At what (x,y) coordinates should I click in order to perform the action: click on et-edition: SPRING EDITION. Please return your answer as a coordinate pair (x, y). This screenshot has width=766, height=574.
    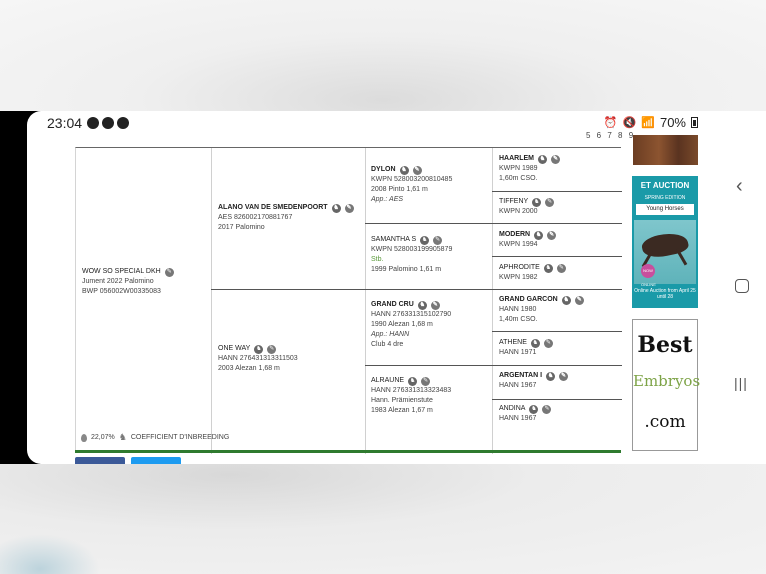
    Looking at the image, I should click on (665, 198).